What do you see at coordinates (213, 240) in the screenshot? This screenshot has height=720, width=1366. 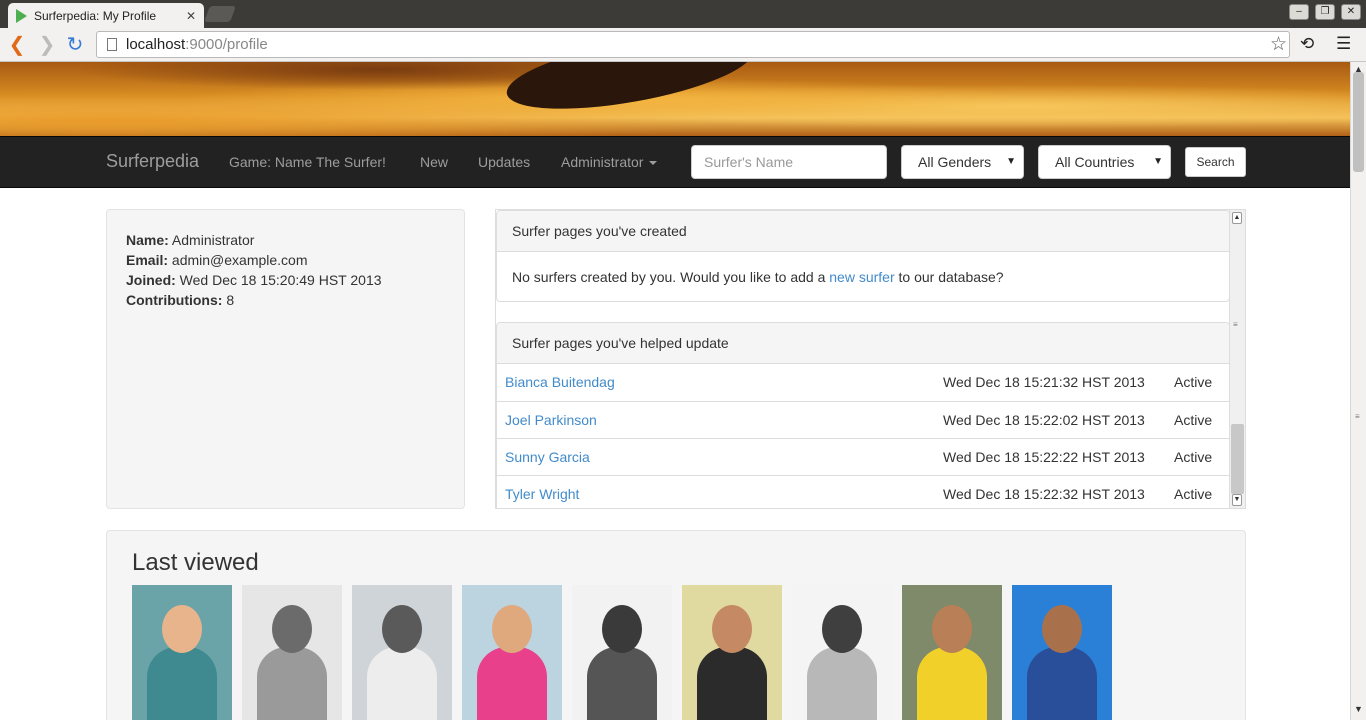 I see `name-value: Administrator` at bounding box center [213, 240].